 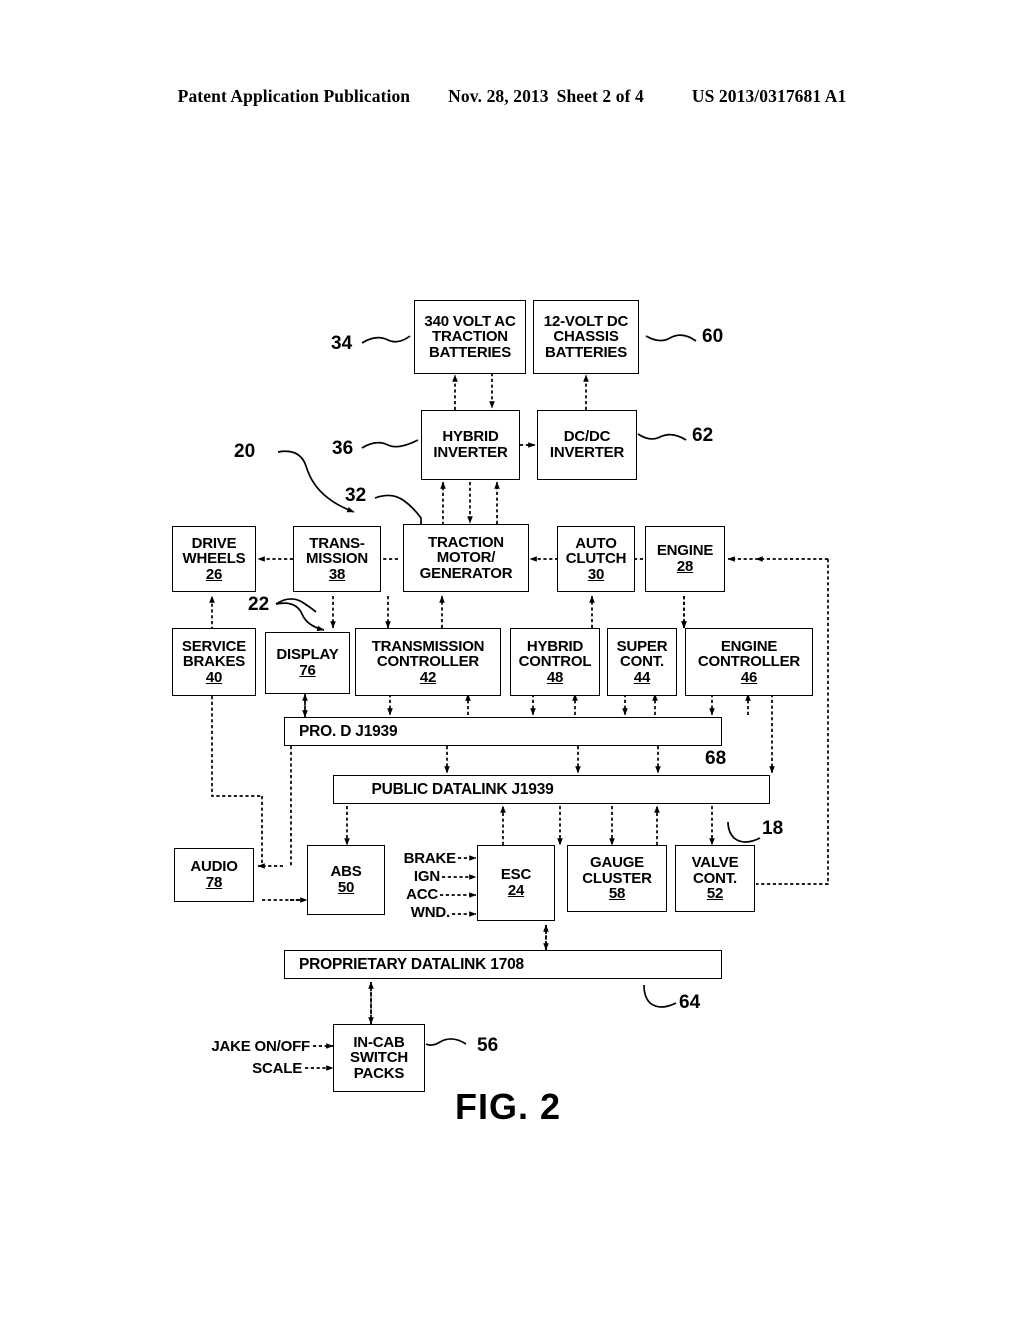 I want to click on block-line: ESC, so click(x=516, y=875).